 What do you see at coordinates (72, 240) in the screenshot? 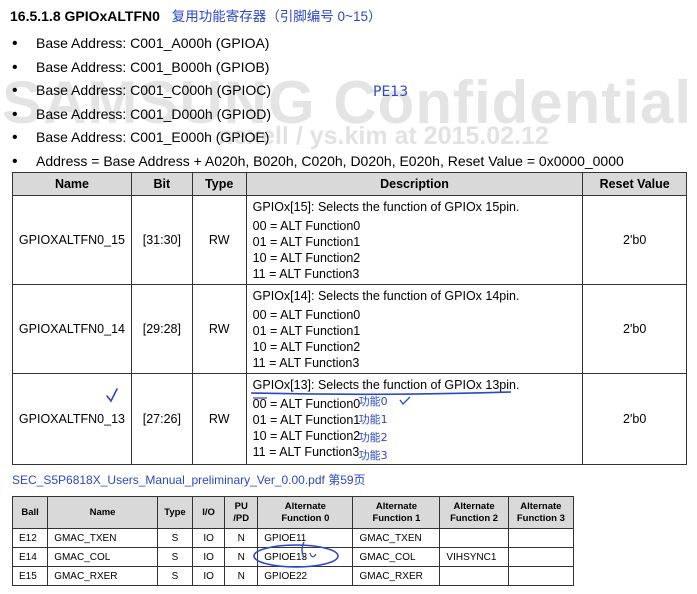
I see `register-name: GPIOXALTFN0_15` at bounding box center [72, 240].